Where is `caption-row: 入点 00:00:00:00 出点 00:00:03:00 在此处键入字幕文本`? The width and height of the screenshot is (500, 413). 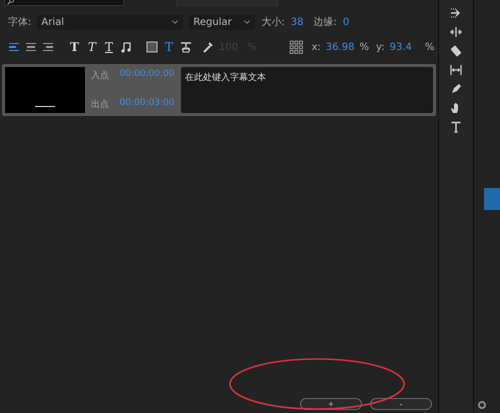
caption-row: 入点 00:00:00:00 出点 00:00:03:00 在此处键入字幕文本 is located at coordinates (219, 90).